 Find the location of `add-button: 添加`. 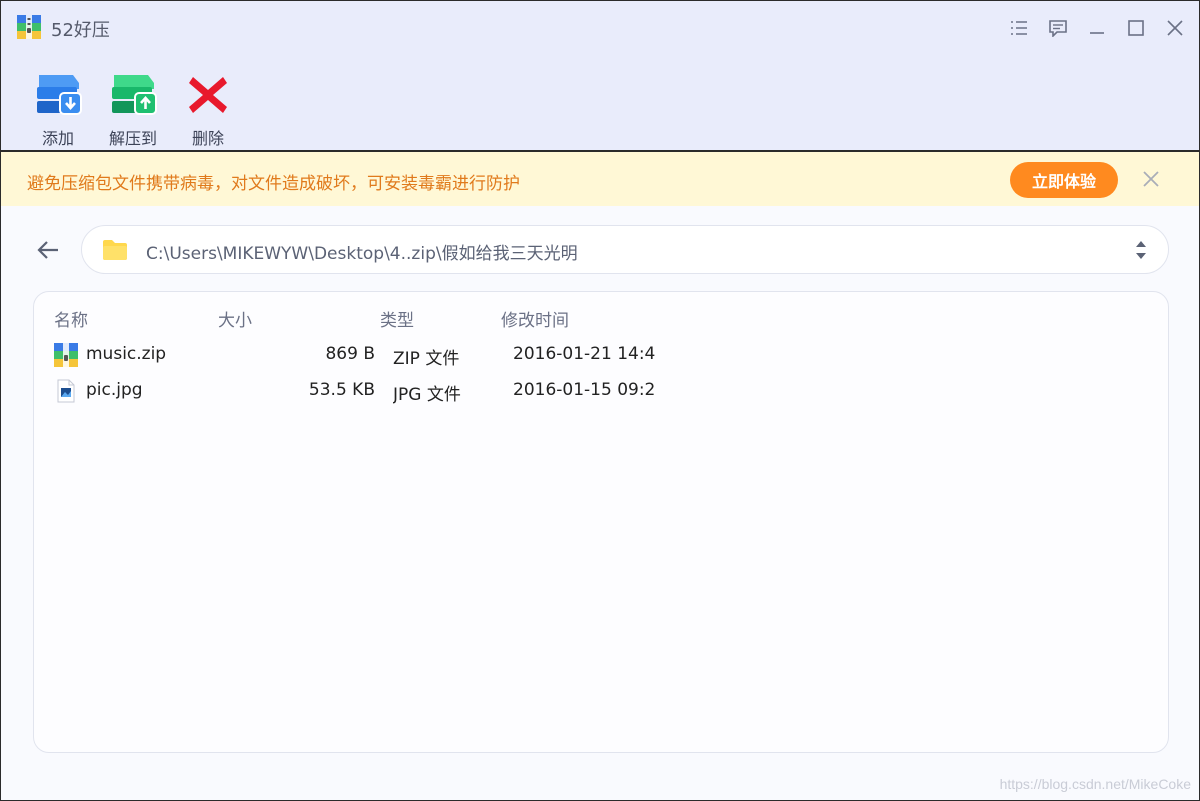

add-button: 添加 is located at coordinates (58, 109).